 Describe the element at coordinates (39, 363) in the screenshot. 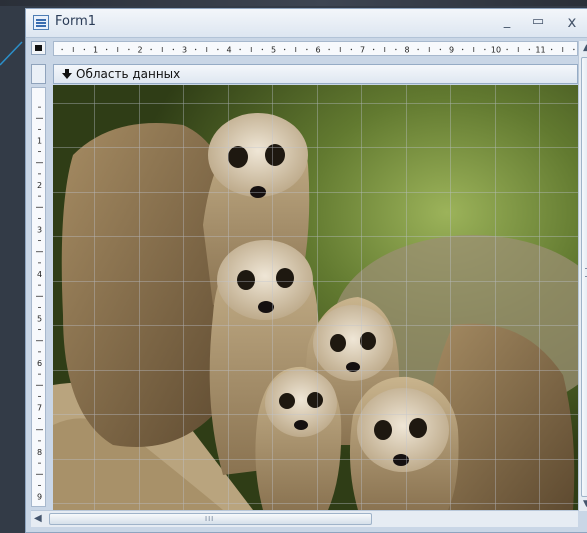

I see `v-ruler-number: 6` at that location.